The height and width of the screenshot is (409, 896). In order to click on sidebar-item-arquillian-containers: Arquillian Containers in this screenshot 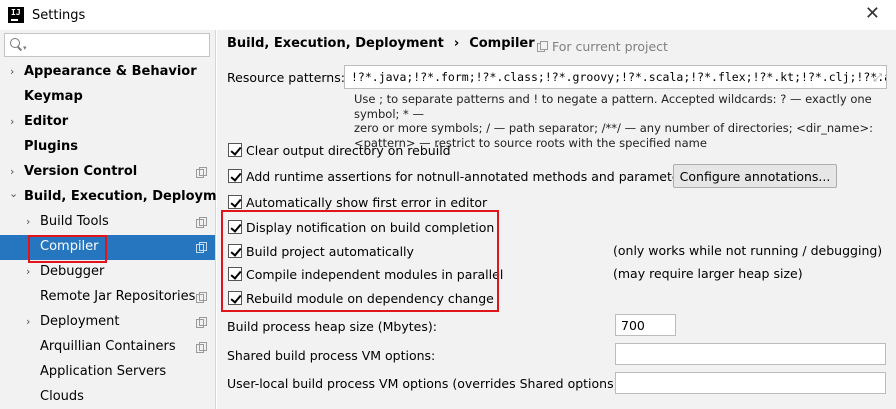, I will do `click(107, 347)`.